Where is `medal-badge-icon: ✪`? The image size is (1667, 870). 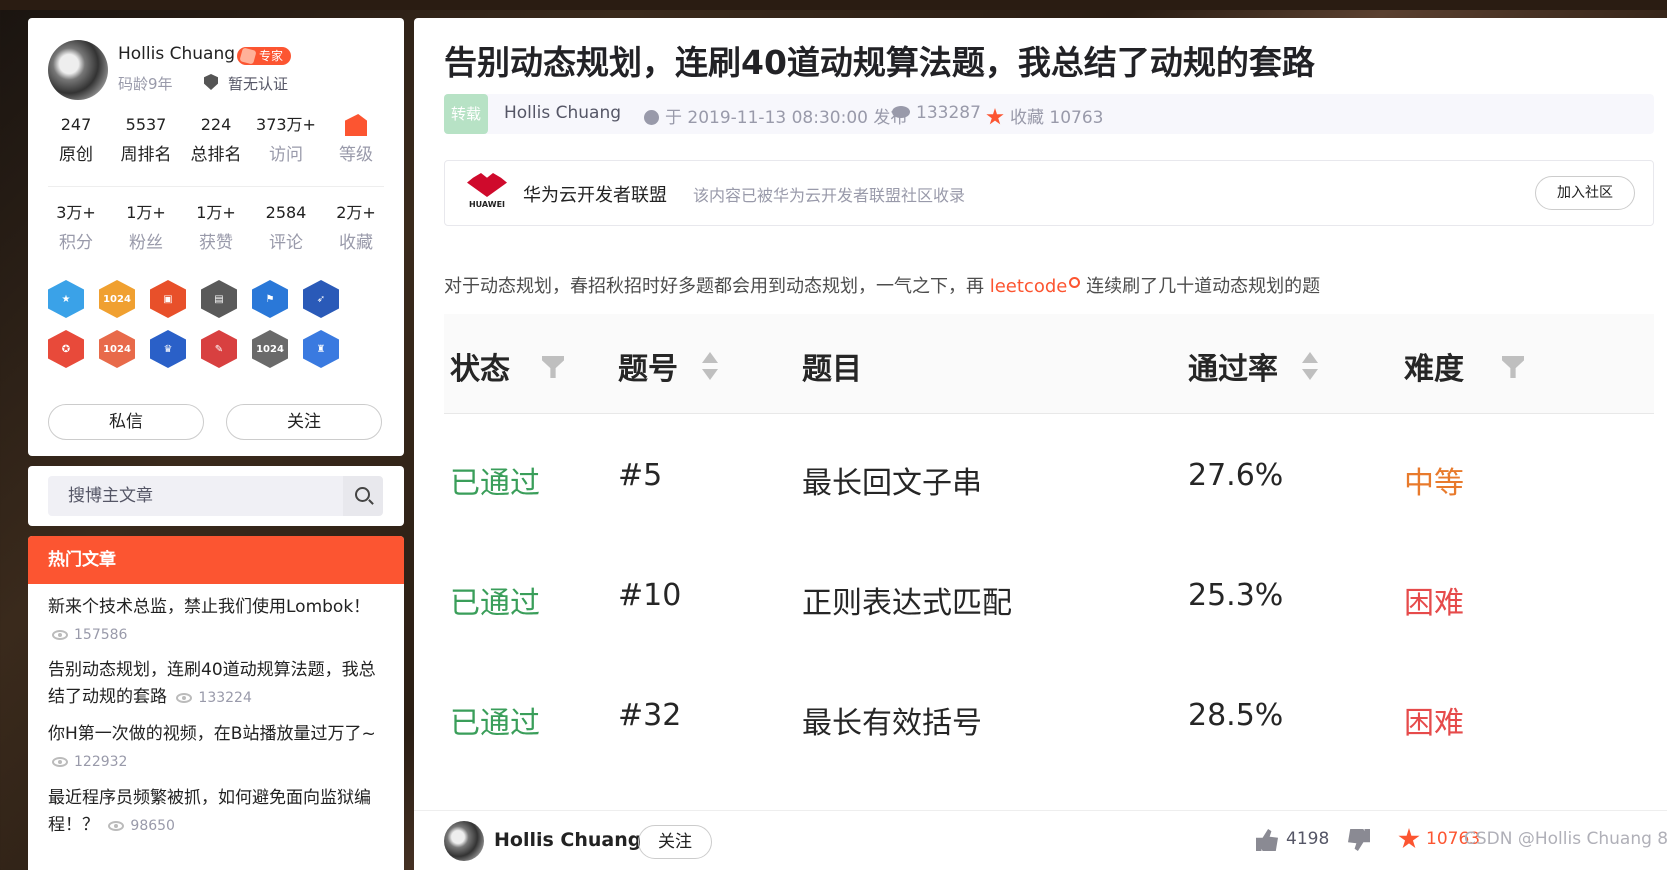 medal-badge-icon: ✪ is located at coordinates (66, 349).